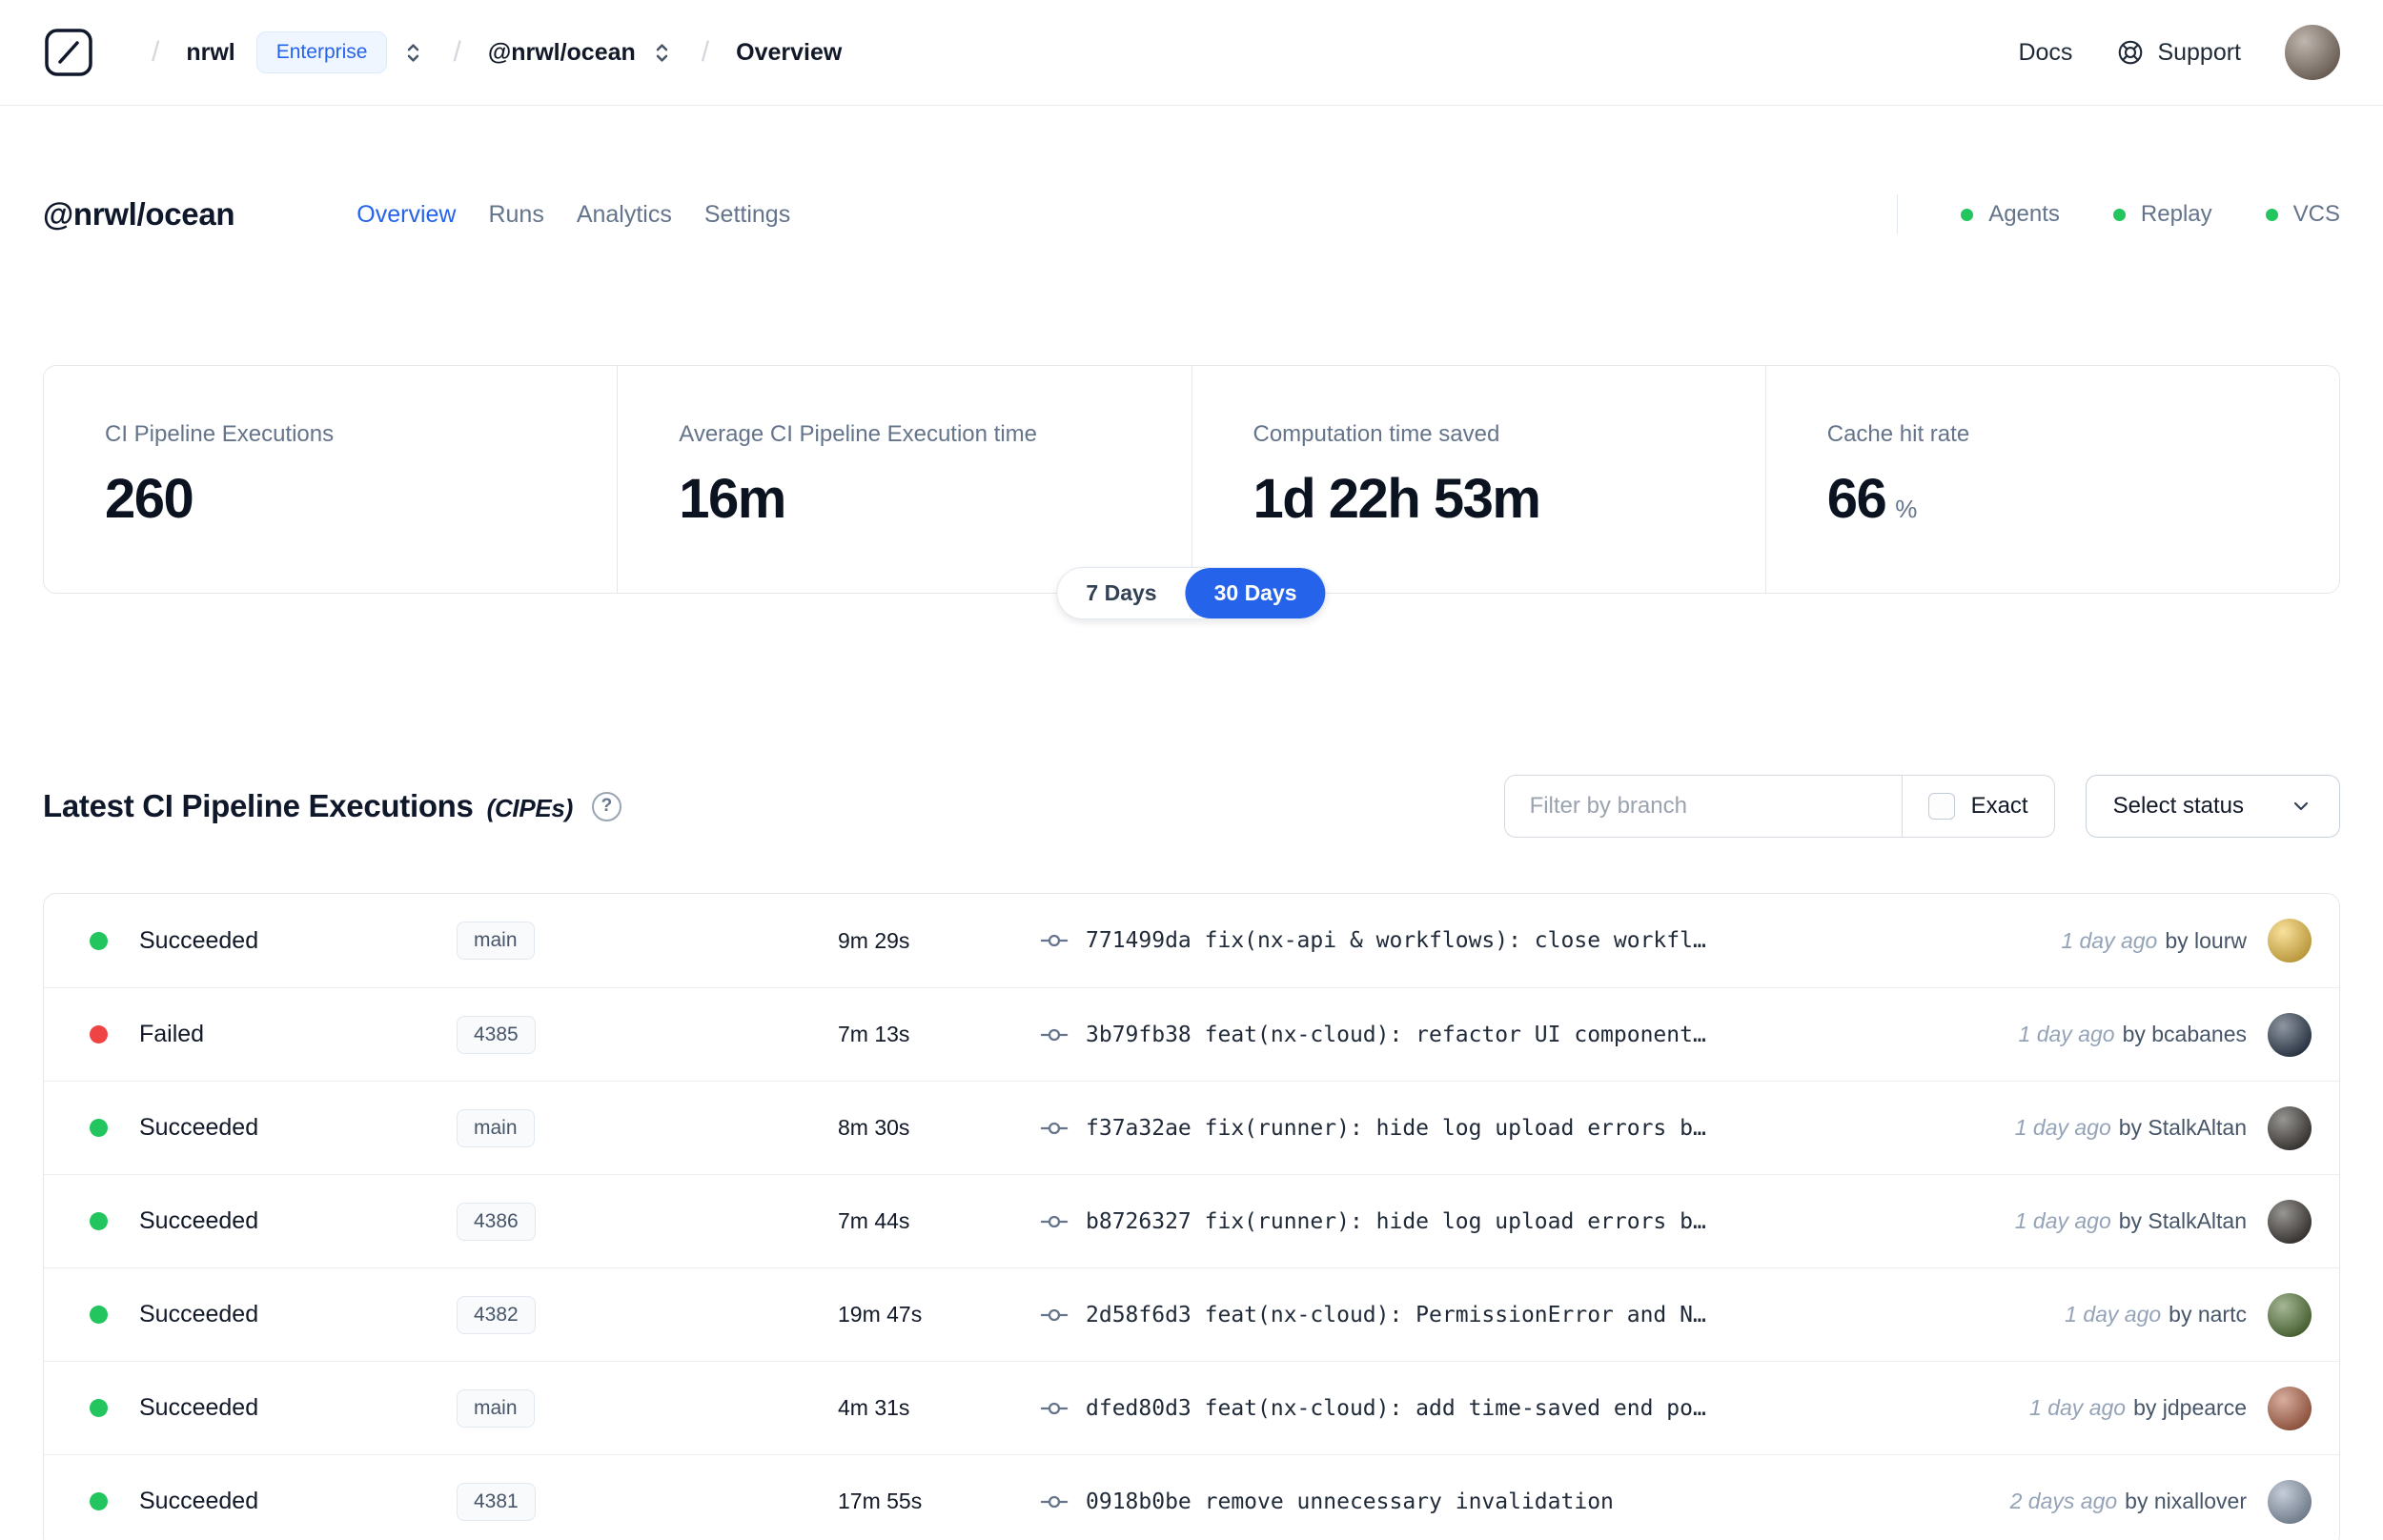 Image resolution: width=2383 pixels, height=1540 pixels. I want to click on breadcrumb-workspace: @nrwl/ocean, so click(562, 53).